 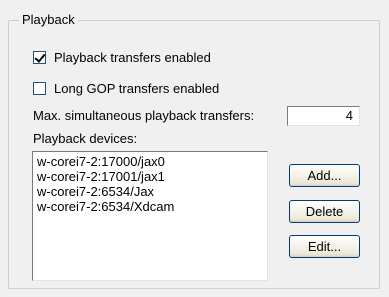 I want to click on delete-button: Delete, so click(x=324, y=211).